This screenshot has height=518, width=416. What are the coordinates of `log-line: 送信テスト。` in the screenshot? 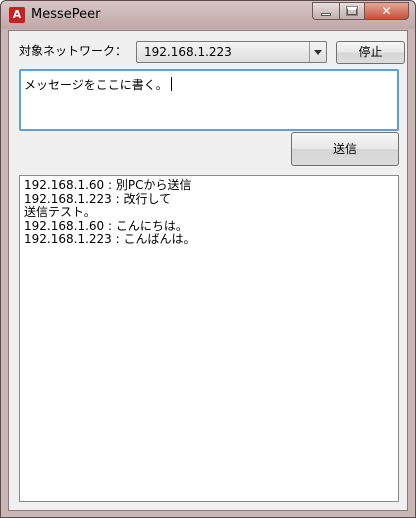 It's located at (60, 212).